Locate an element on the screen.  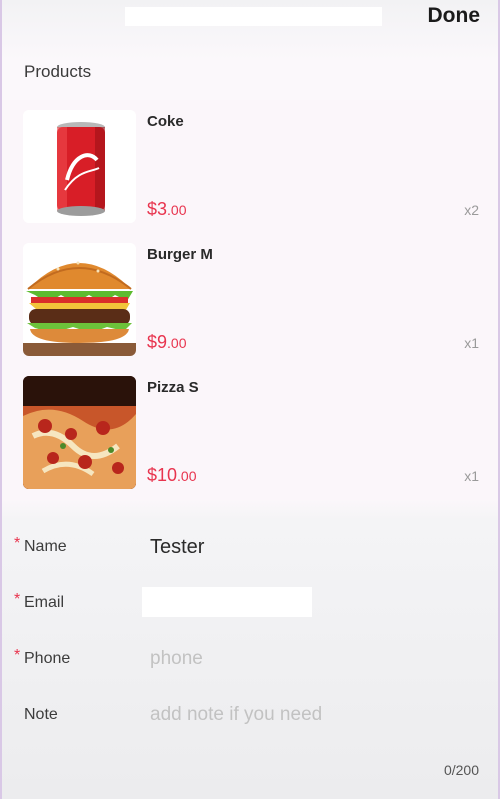
done-button: Done is located at coordinates (454, 16).